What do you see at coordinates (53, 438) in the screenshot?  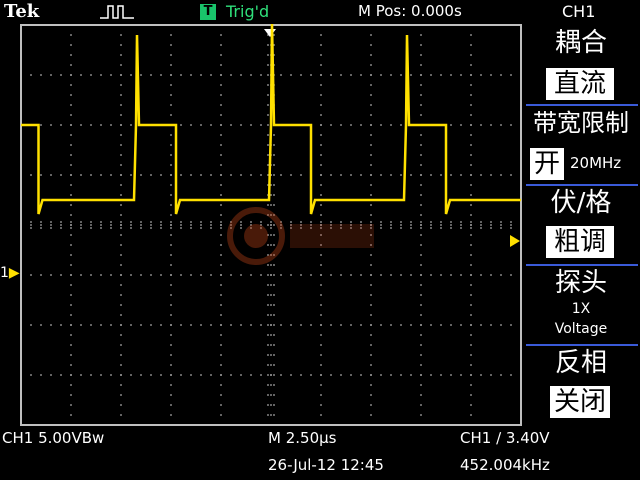 I see `ch1-scale-readout: CH1 5.00VBw` at bounding box center [53, 438].